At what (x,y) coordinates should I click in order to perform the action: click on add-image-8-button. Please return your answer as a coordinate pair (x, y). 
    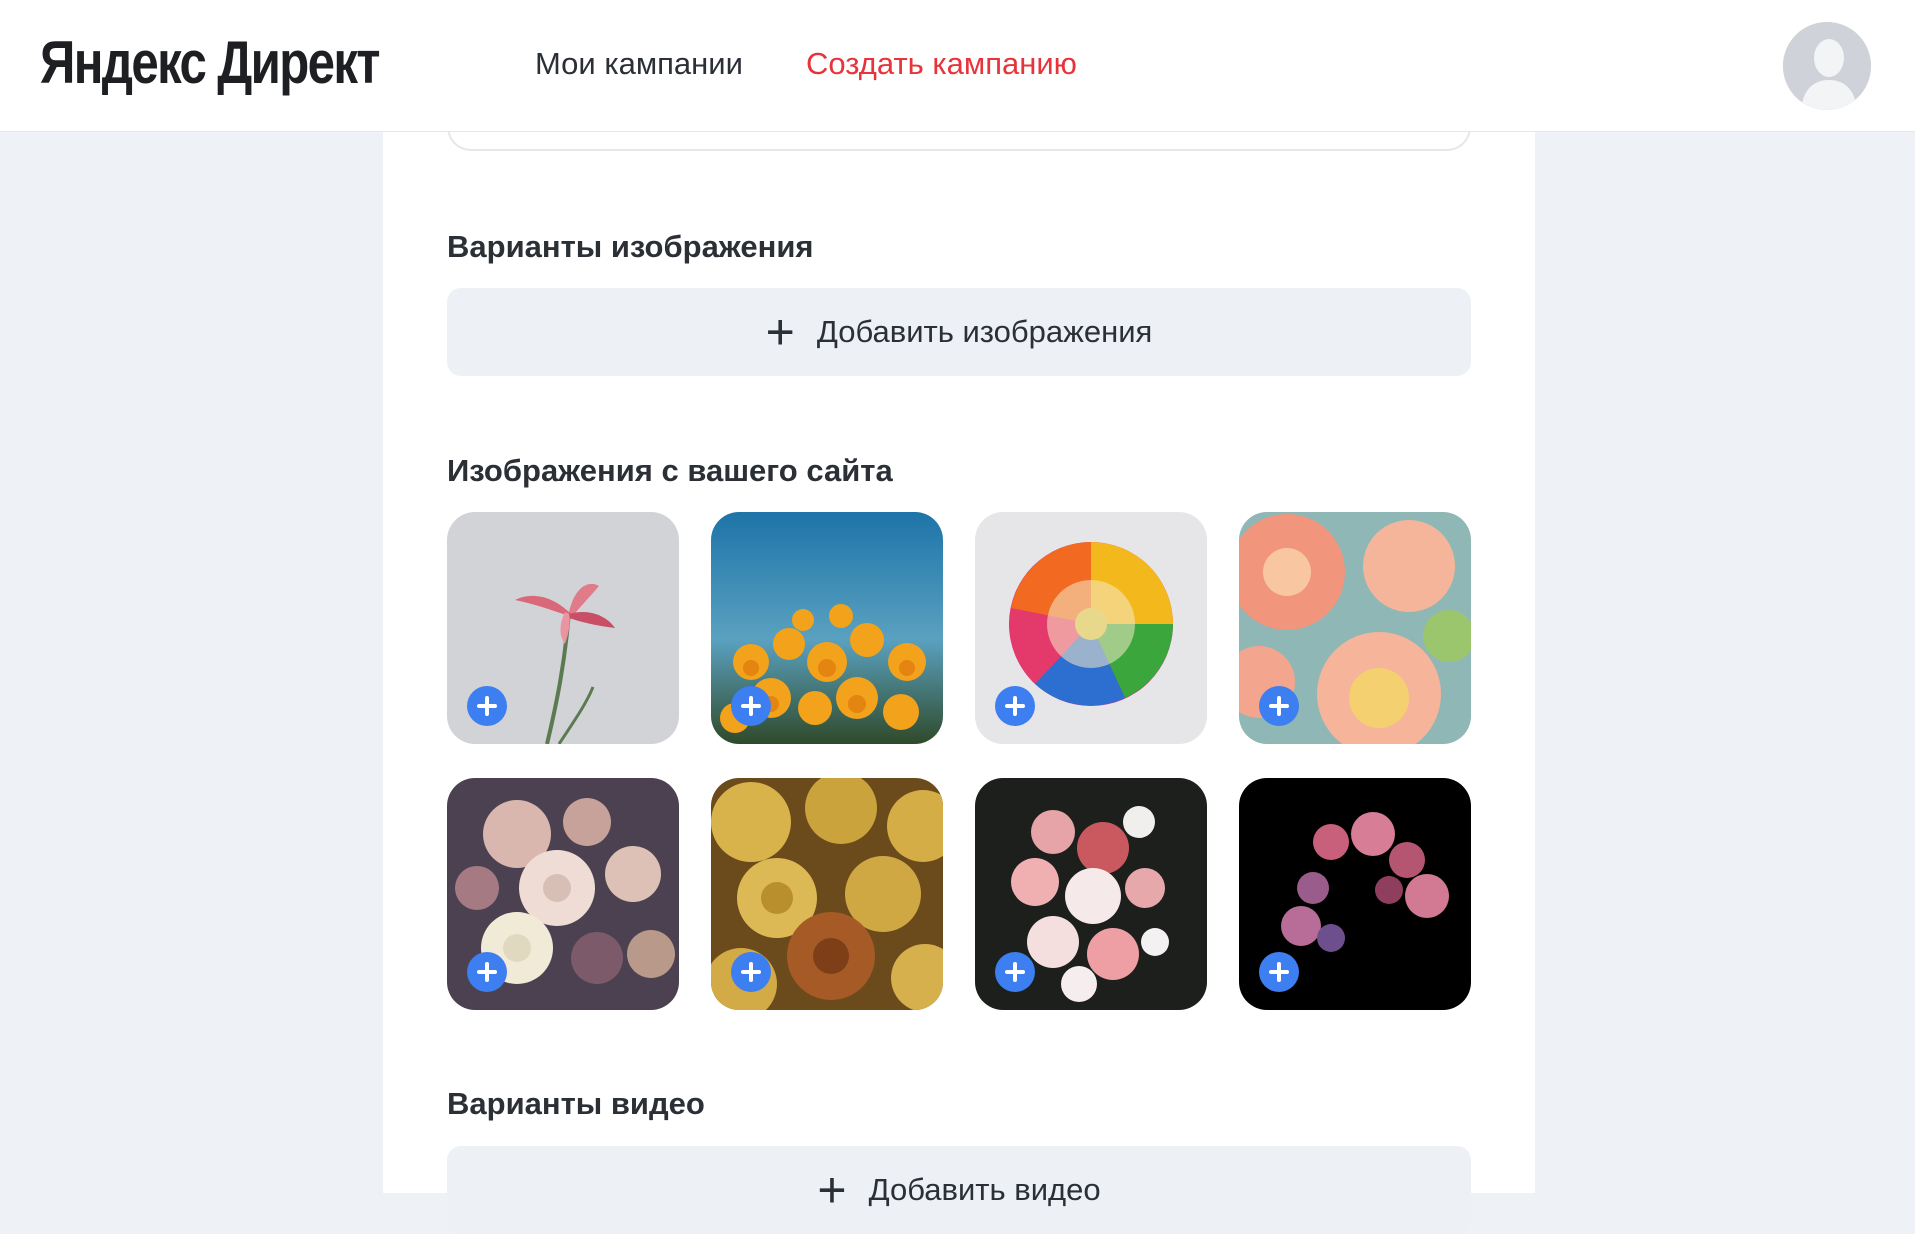
    Looking at the image, I should click on (1279, 972).